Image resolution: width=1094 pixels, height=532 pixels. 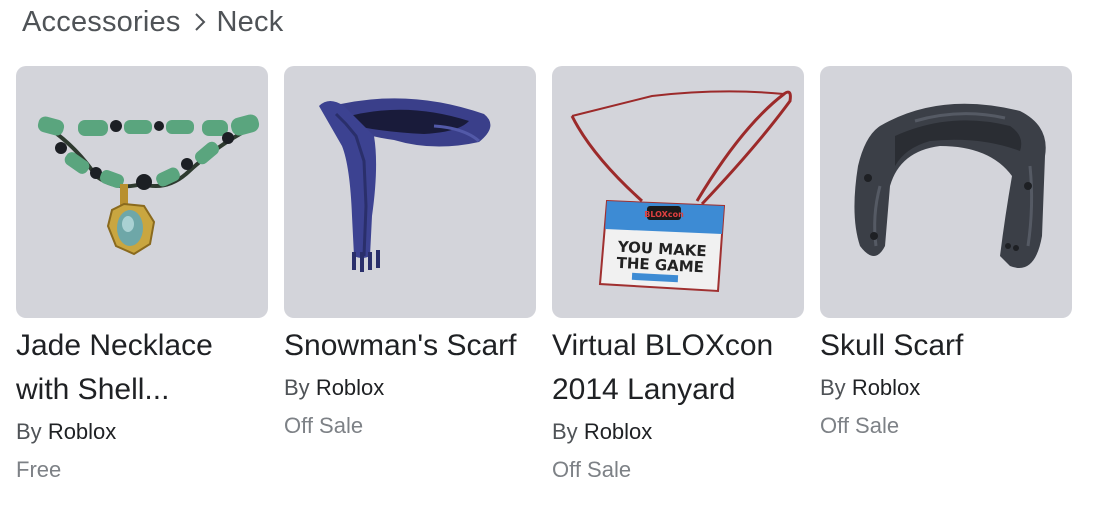 I want to click on lanyard-icon: BLOXcon YOU MAKE THE GAME, so click(x=681, y=191).